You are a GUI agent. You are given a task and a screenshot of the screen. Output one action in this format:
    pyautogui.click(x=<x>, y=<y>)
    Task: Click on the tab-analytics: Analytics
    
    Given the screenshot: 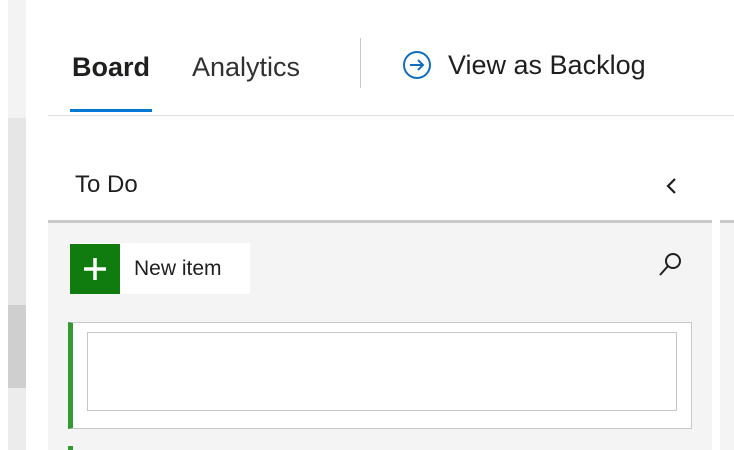 What is the action you would take?
    pyautogui.click(x=246, y=67)
    